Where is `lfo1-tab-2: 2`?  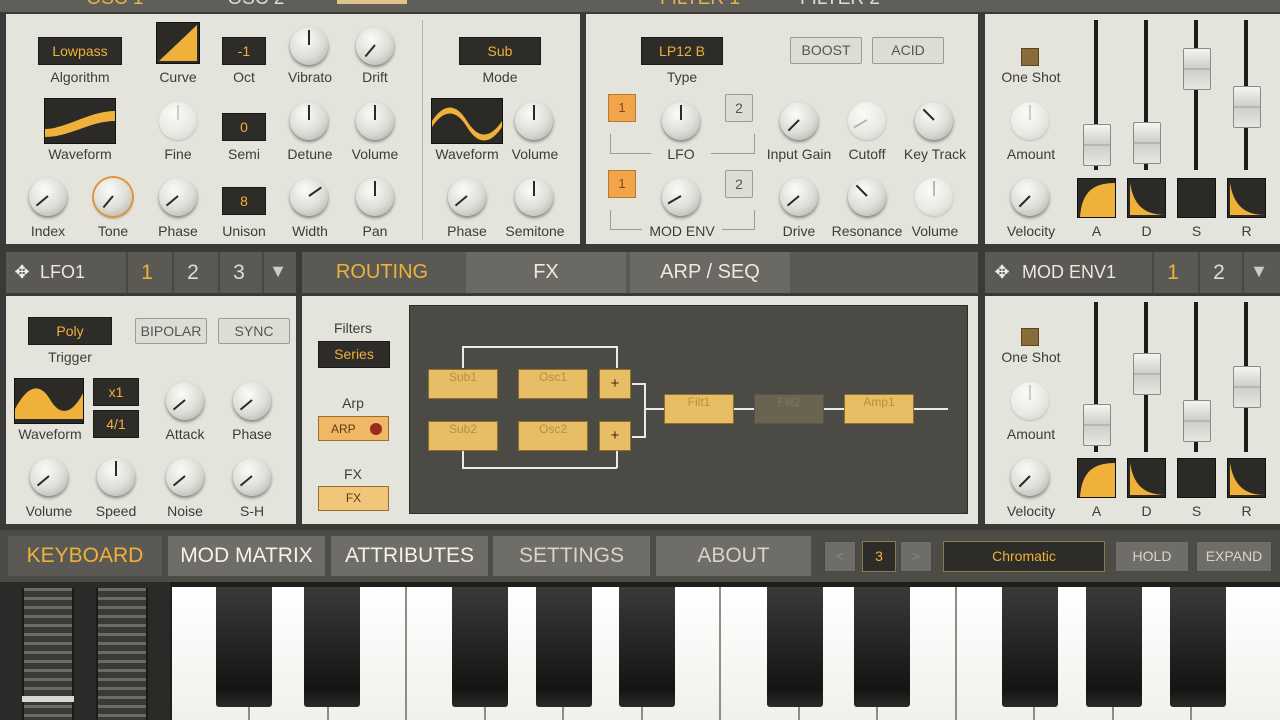
lfo1-tab-2: 2 is located at coordinates (192, 272).